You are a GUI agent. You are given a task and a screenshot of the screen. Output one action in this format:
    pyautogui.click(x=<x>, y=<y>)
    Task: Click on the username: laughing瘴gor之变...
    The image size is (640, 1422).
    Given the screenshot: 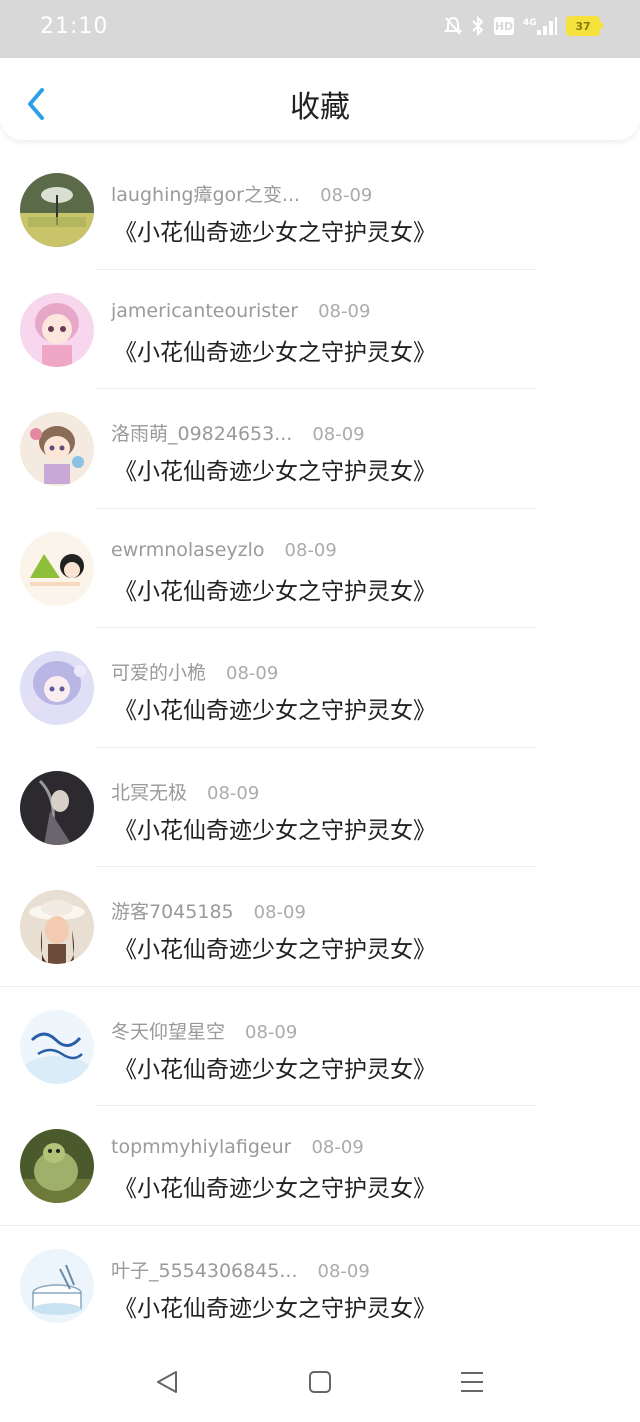 What is the action you would take?
    pyautogui.click(x=205, y=193)
    